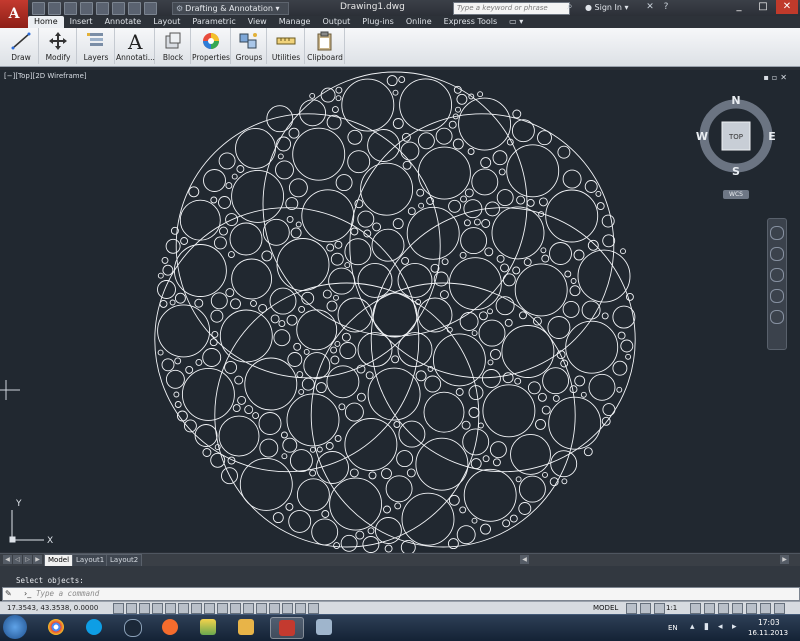 This screenshot has height=641, width=800. Describe the element at coordinates (7, 559) in the screenshot. I see `first-layout-button: ◀` at that location.